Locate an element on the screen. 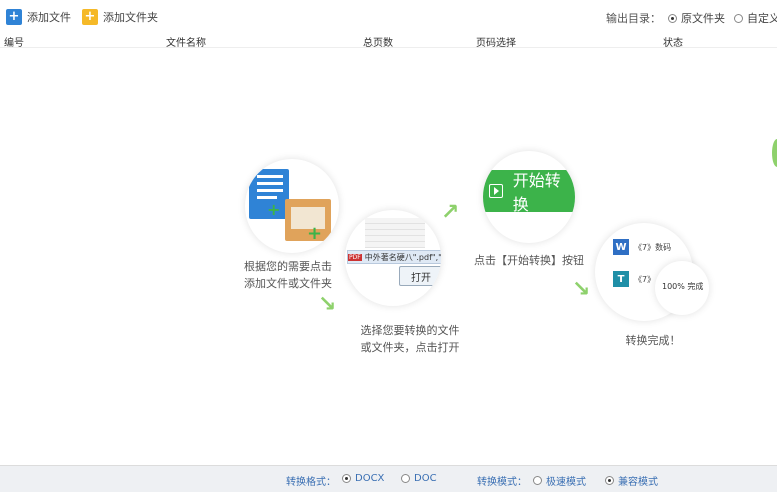 This screenshot has height=492, width=777. step4-status-bubble: 100% 完成 is located at coordinates (682, 288).